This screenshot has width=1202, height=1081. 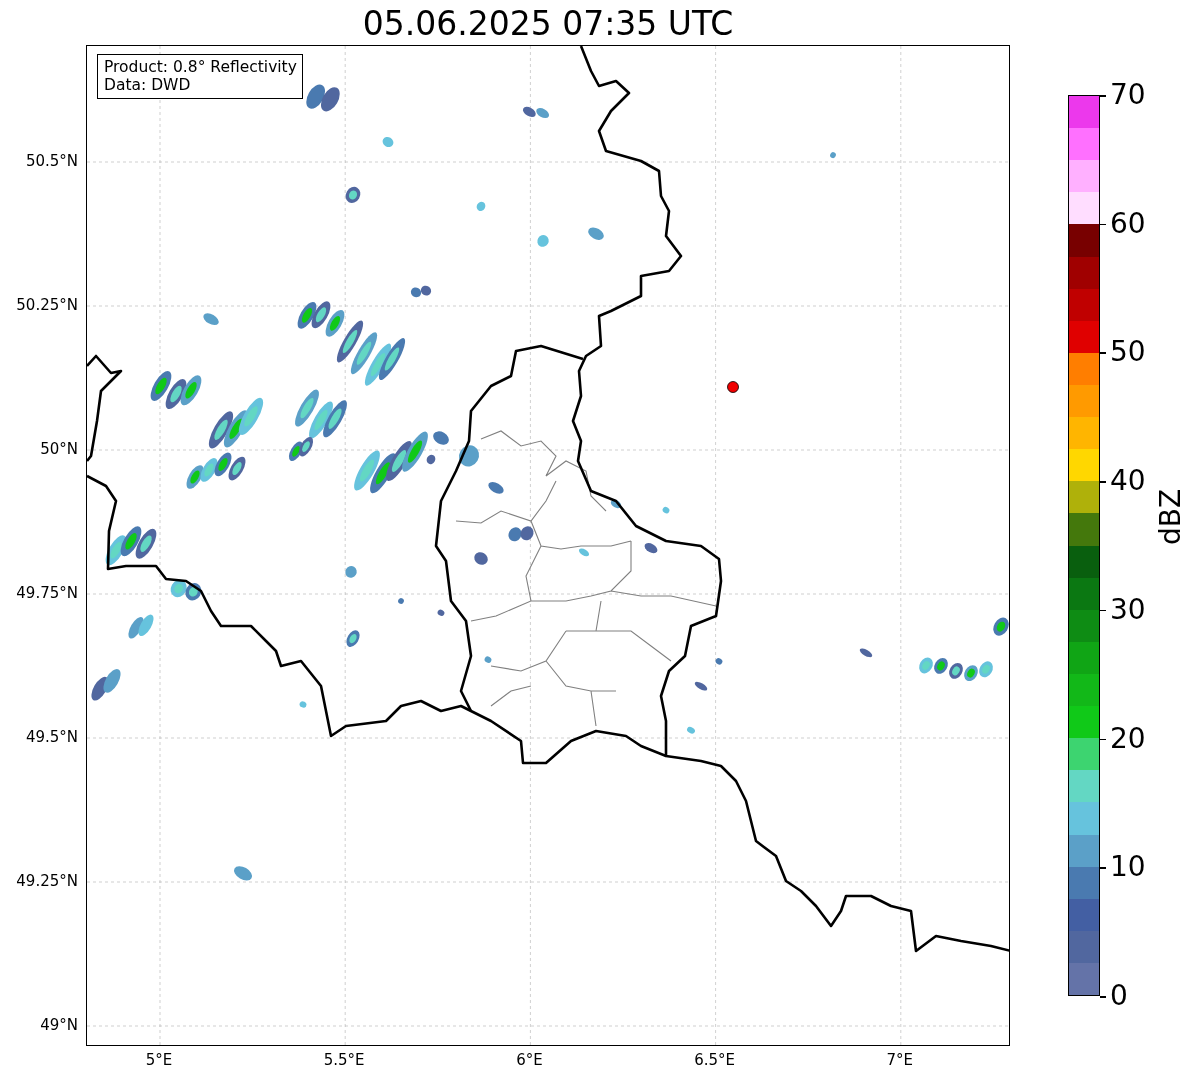 What do you see at coordinates (1128, 738) in the screenshot?
I see `colorbar-tick-label: 20` at bounding box center [1128, 738].